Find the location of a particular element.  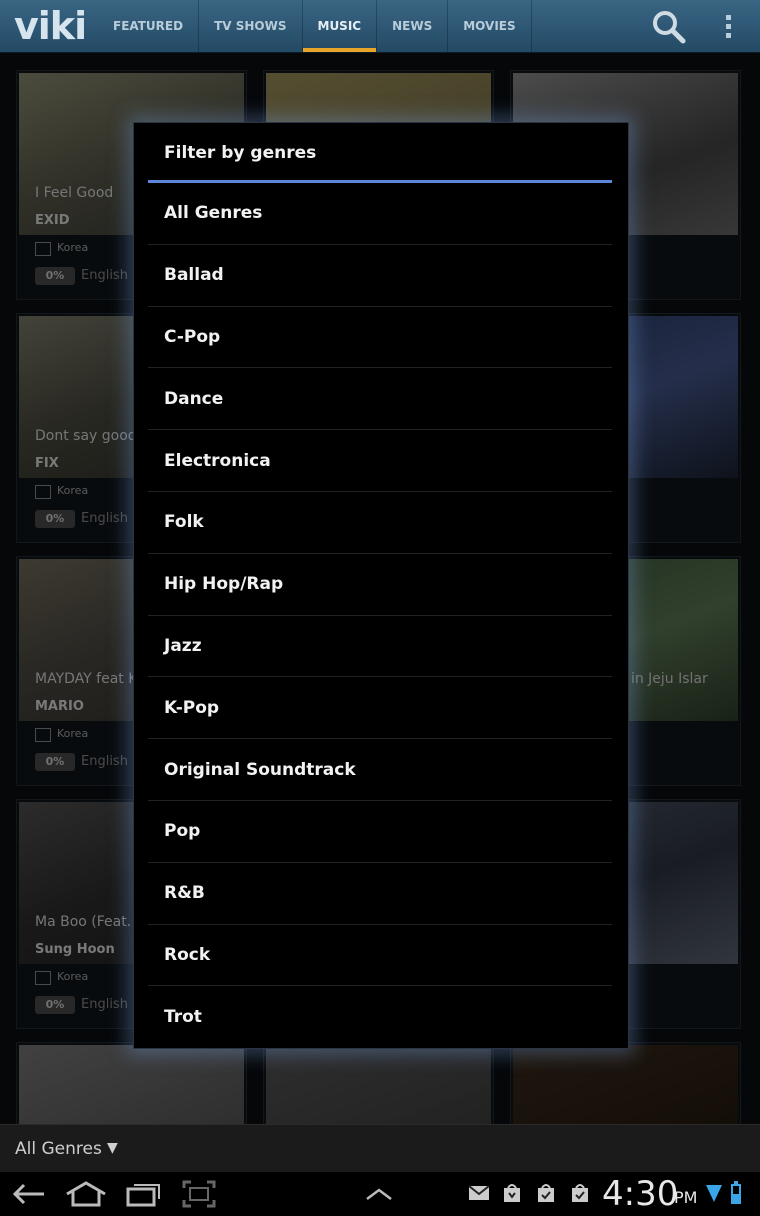

genre-option-original-soundtrack: Original Soundtrack is located at coordinates (380, 770).